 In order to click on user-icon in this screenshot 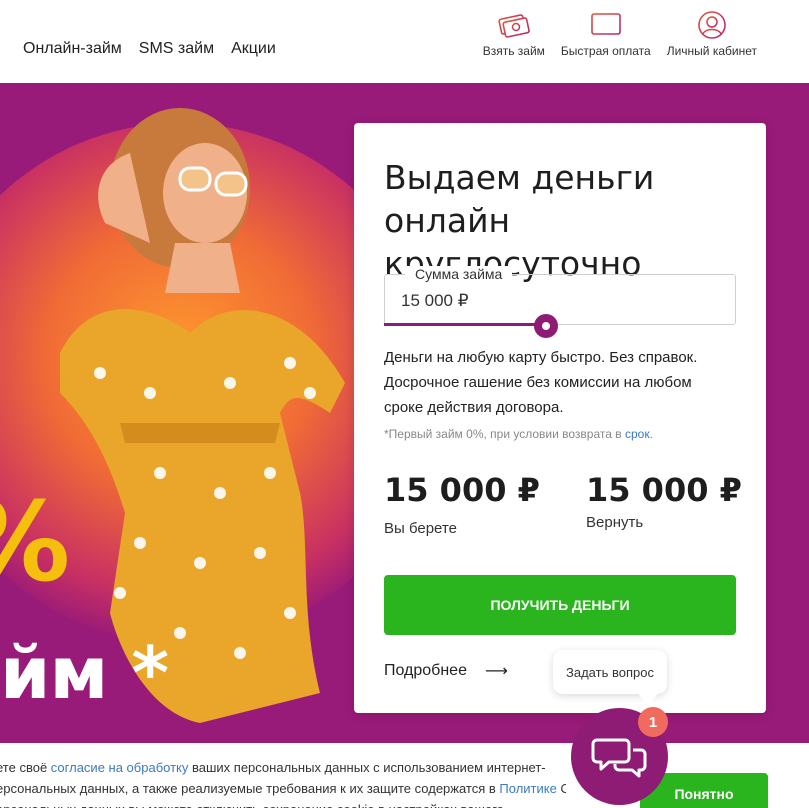, I will do `click(712, 25)`.